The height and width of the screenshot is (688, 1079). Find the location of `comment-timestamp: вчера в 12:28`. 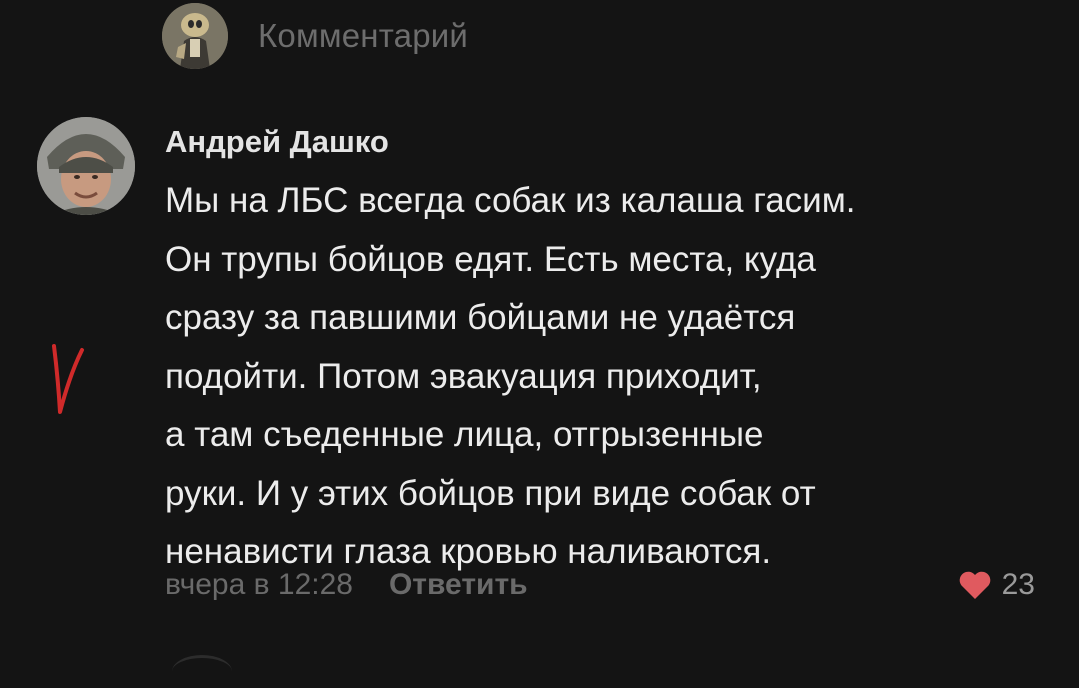

comment-timestamp: вчера в 12:28 is located at coordinates (259, 584).